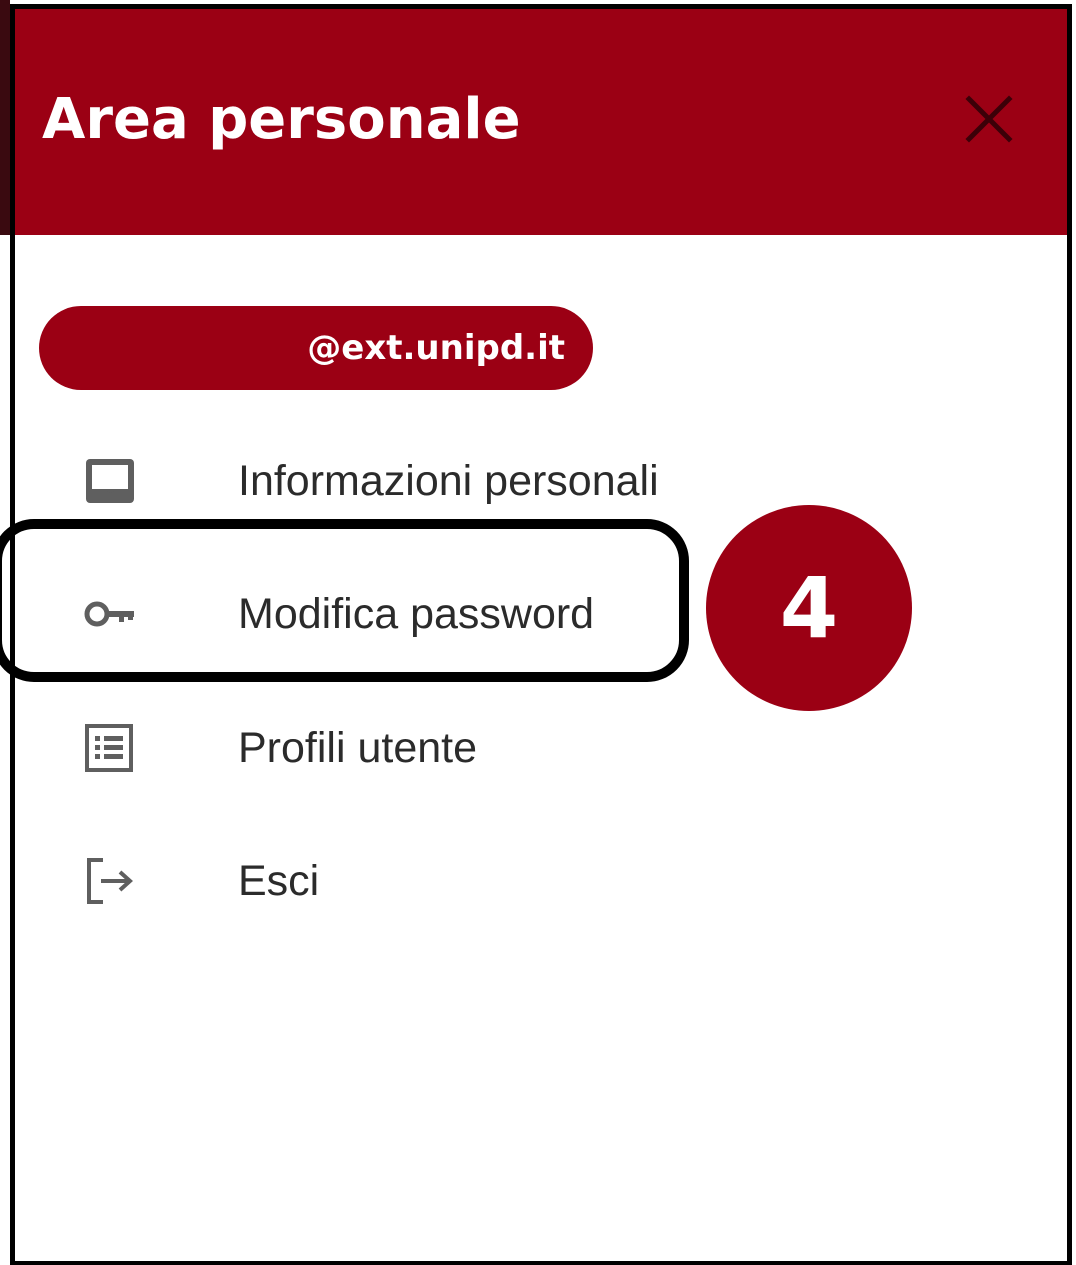 Image resolution: width=1076 pixels, height=1265 pixels. What do you see at coordinates (5, 117) in the screenshot?
I see `background-page-strip` at bounding box center [5, 117].